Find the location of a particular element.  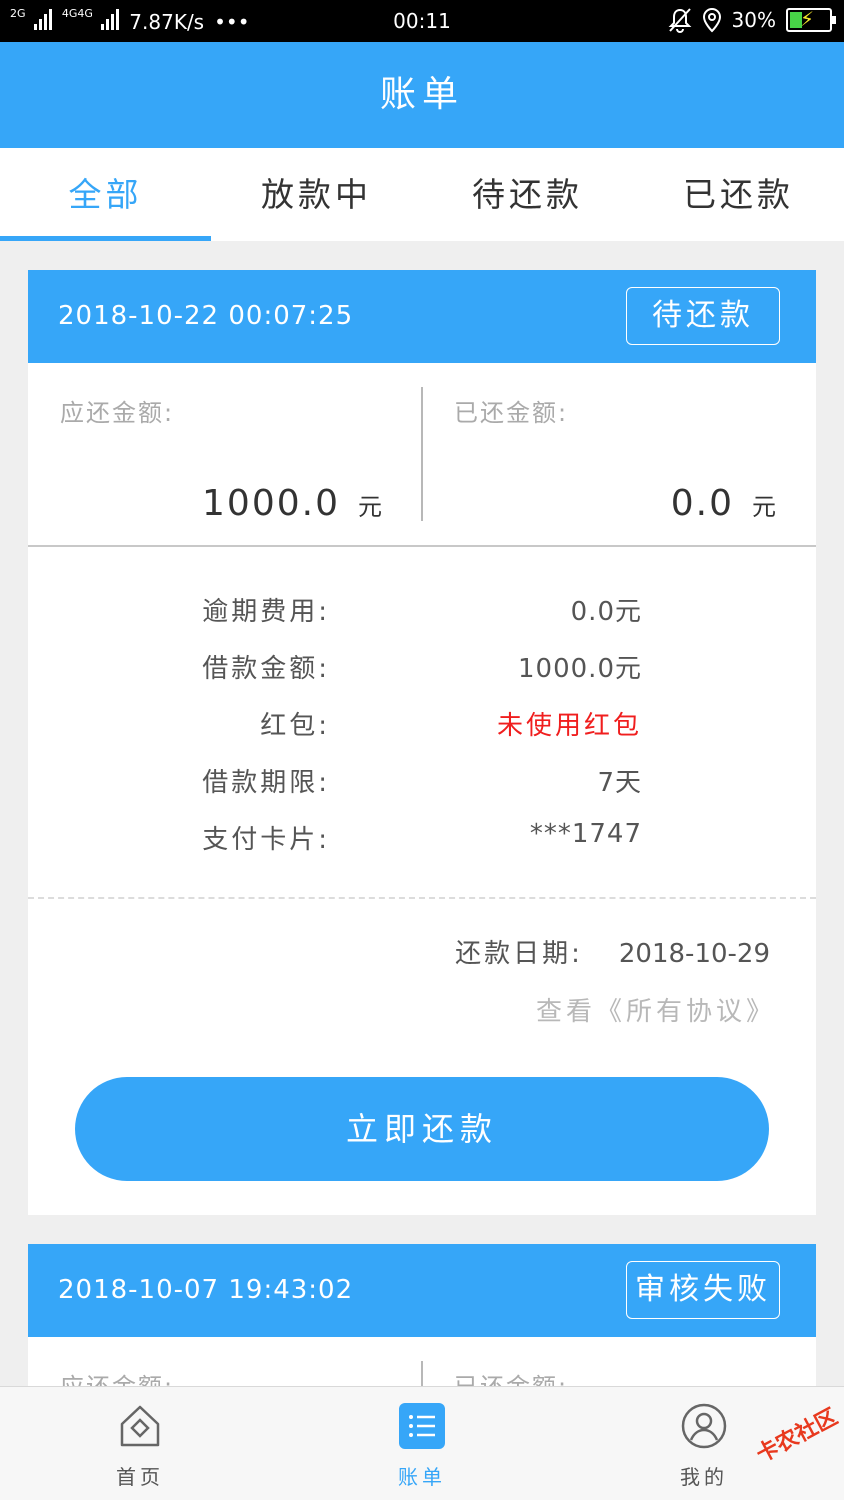

repay-date-line: 还款日期: 2018-10-29 is located at coordinates (612, 951).